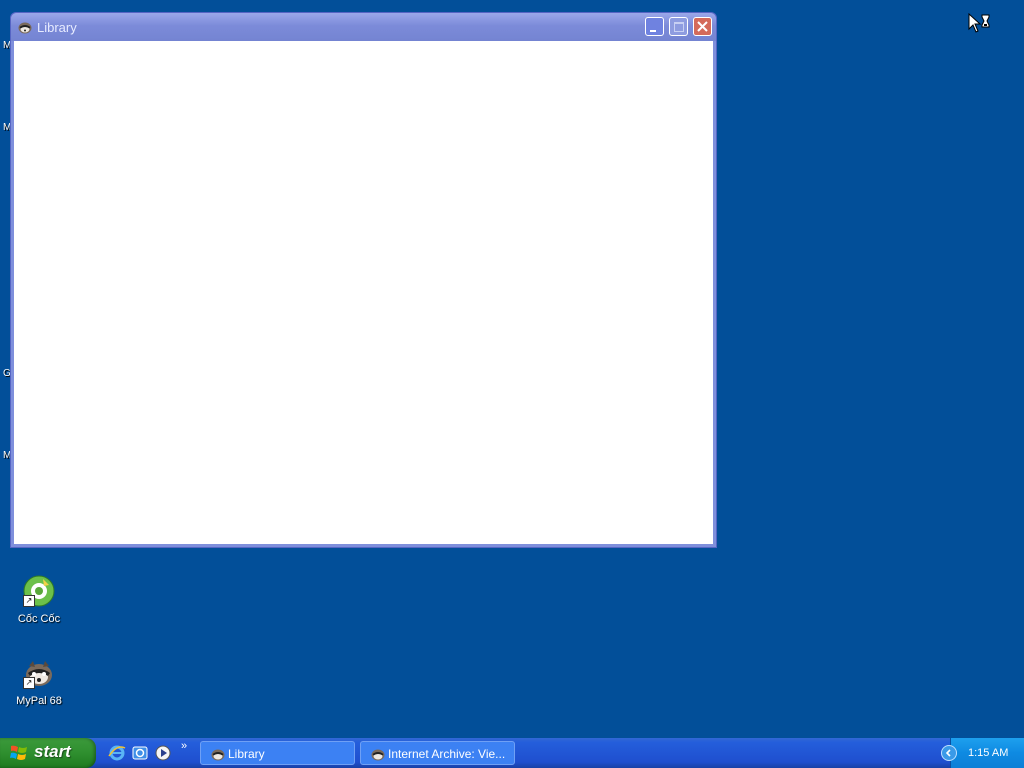 The height and width of the screenshot is (768, 1024). Describe the element at coordinates (39, 701) in the screenshot. I see `desktop-icon-label: MyPal 68` at that location.